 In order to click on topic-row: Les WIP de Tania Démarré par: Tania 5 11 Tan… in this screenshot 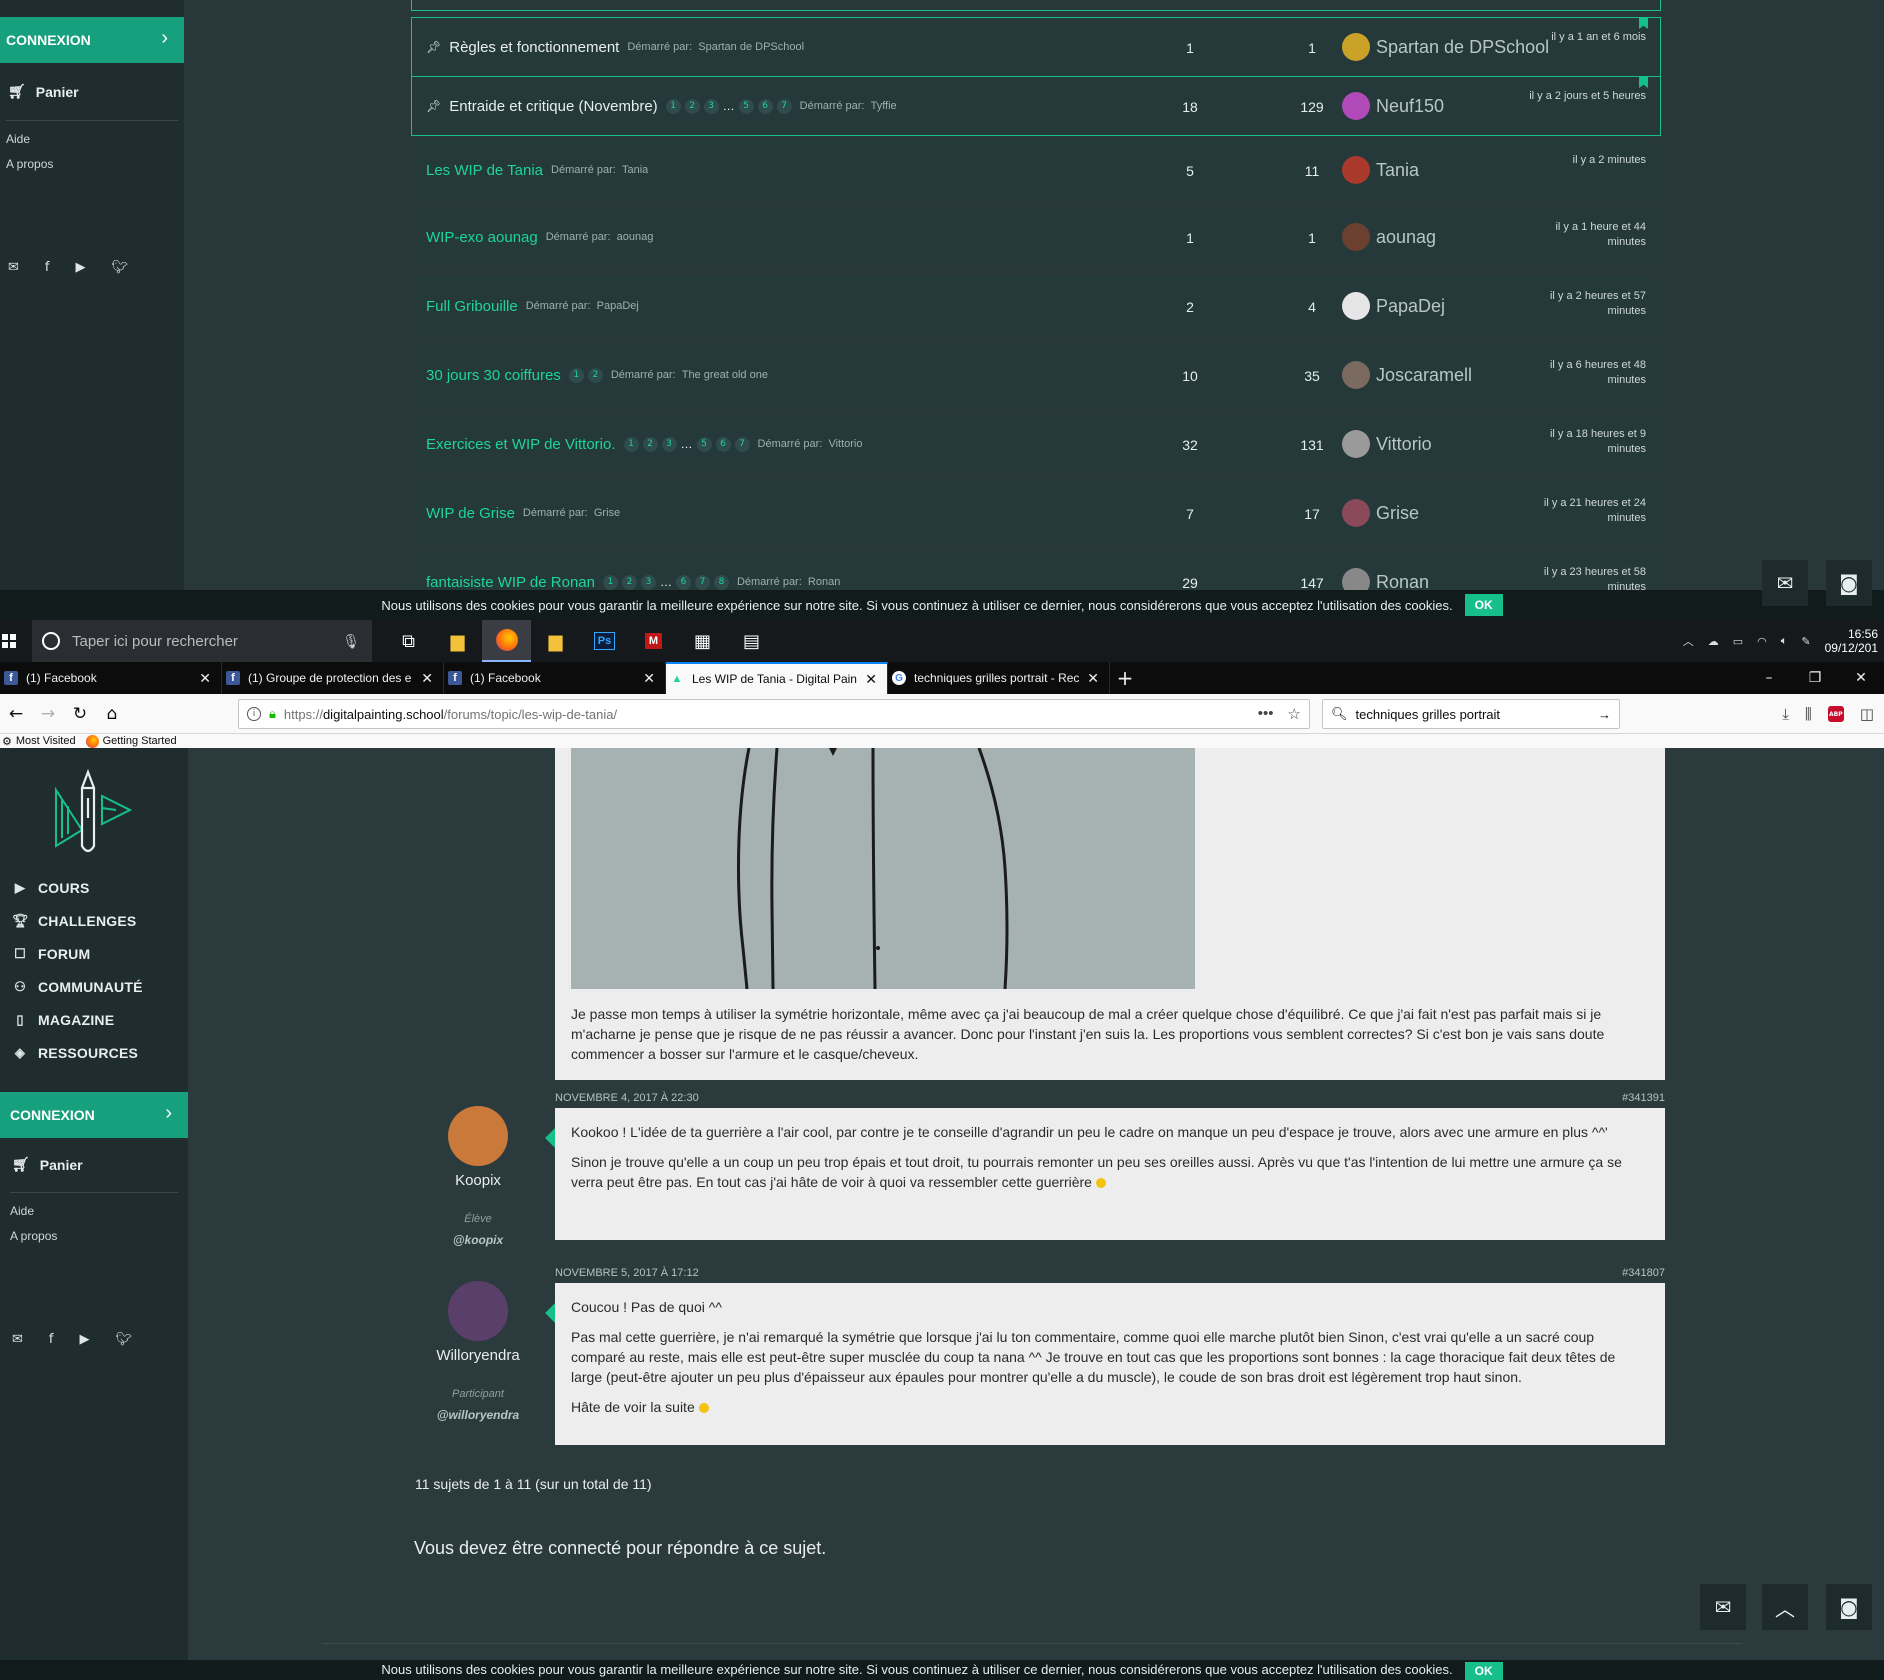, I will do `click(1036, 170)`.